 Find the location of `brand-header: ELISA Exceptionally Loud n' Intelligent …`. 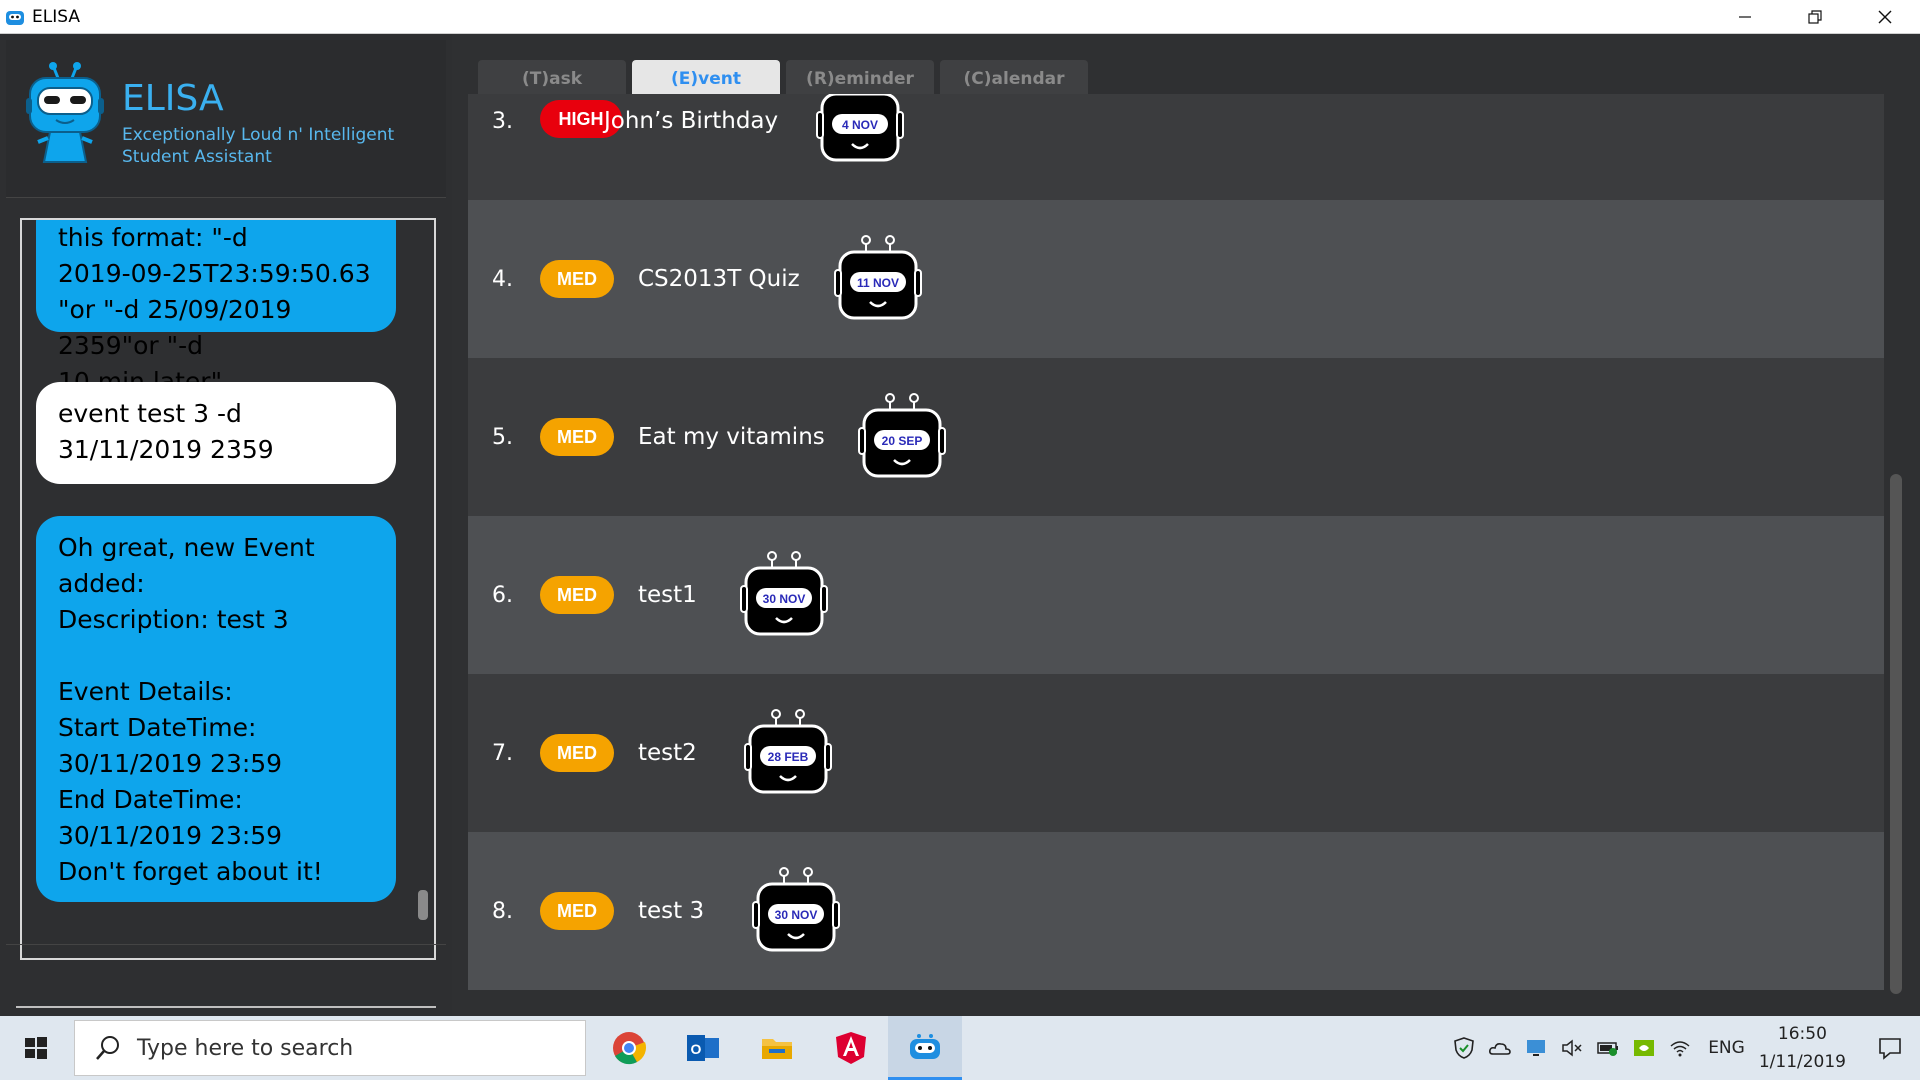

brand-header: ELISA Exceptionally Loud n' Intelligent … is located at coordinates (226, 119).